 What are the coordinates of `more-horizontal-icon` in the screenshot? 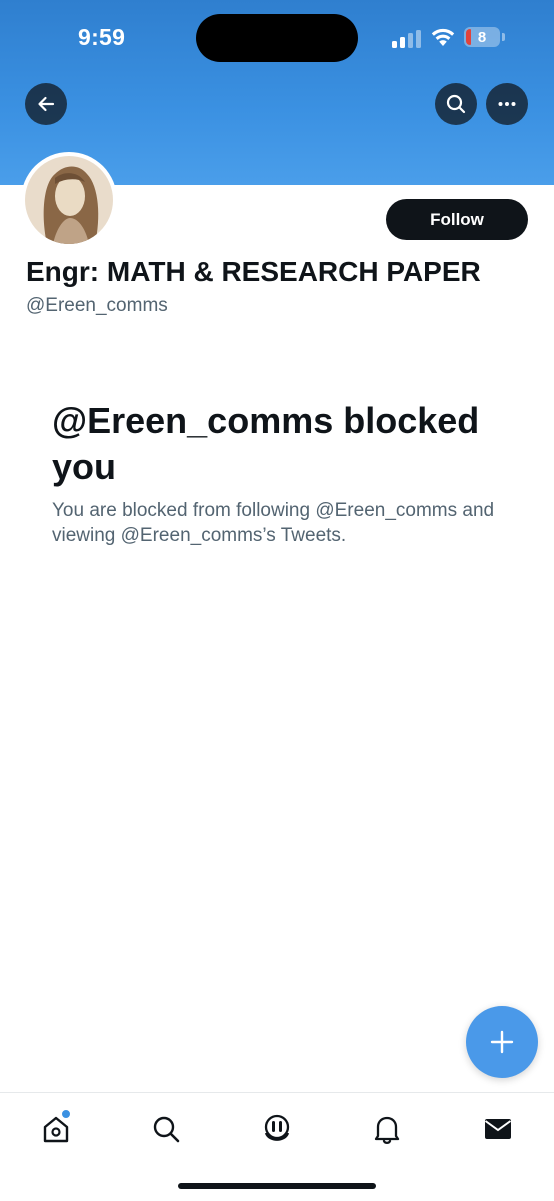 It's located at (507, 104).